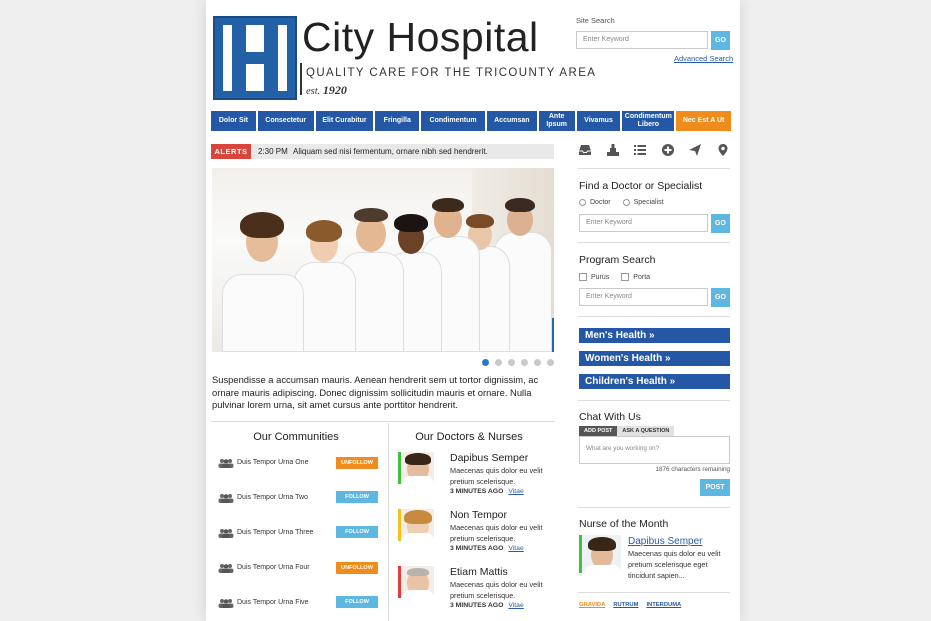  Describe the element at coordinates (556, 121) in the screenshot. I see `nav-item: Ante Ipsum` at that location.